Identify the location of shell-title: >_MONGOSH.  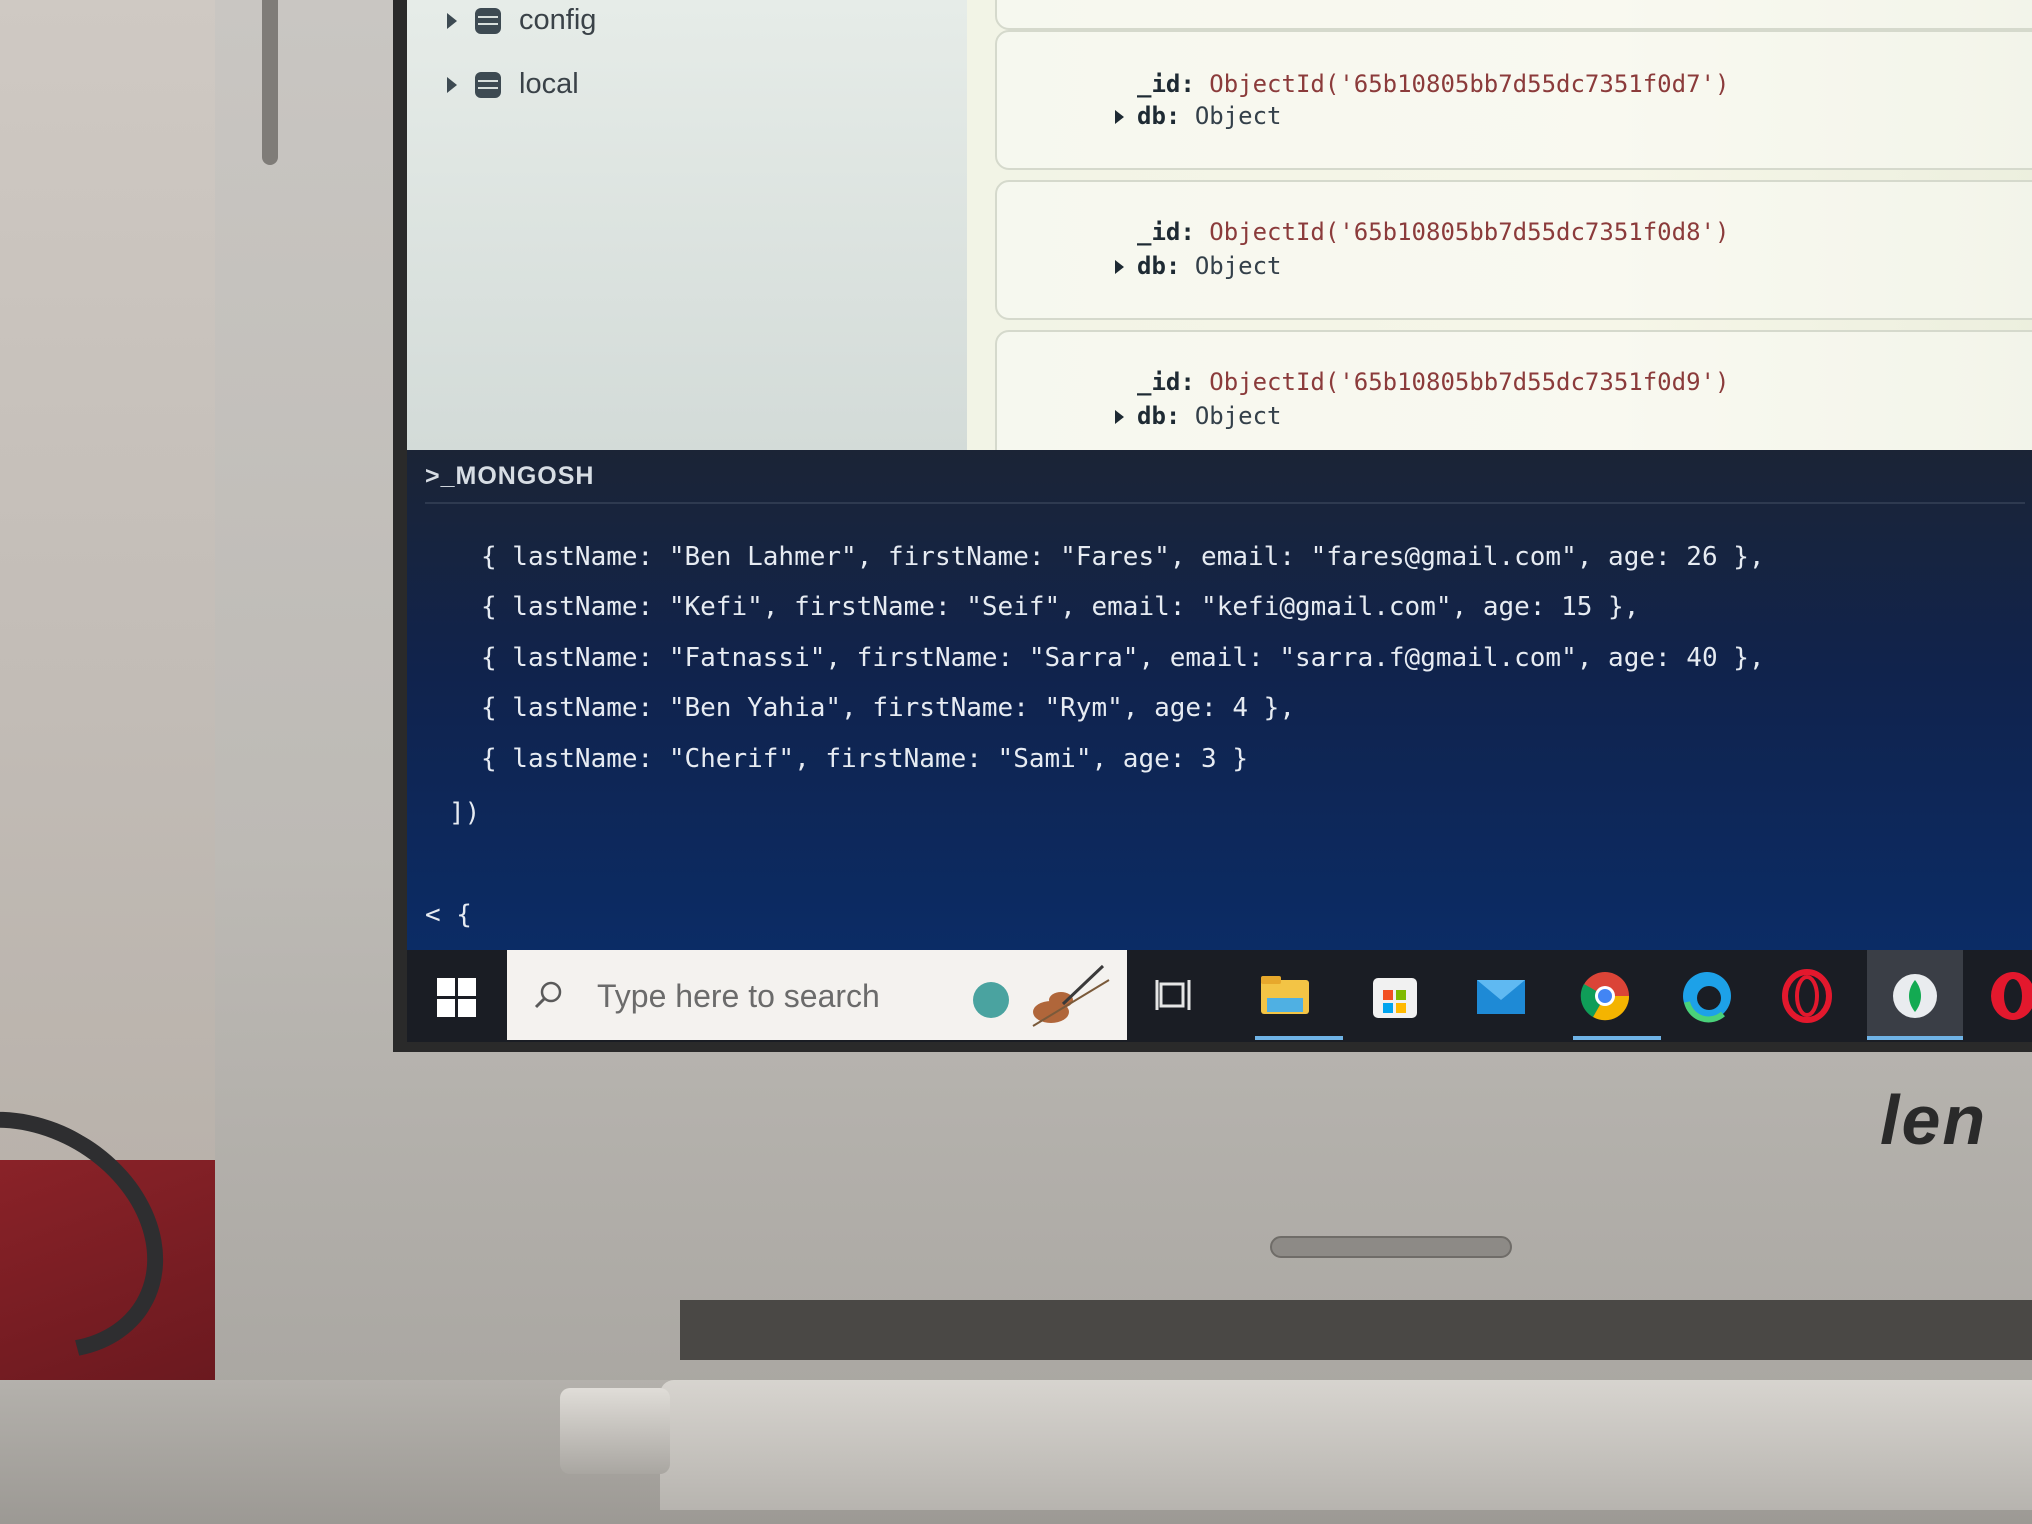
(509, 476).